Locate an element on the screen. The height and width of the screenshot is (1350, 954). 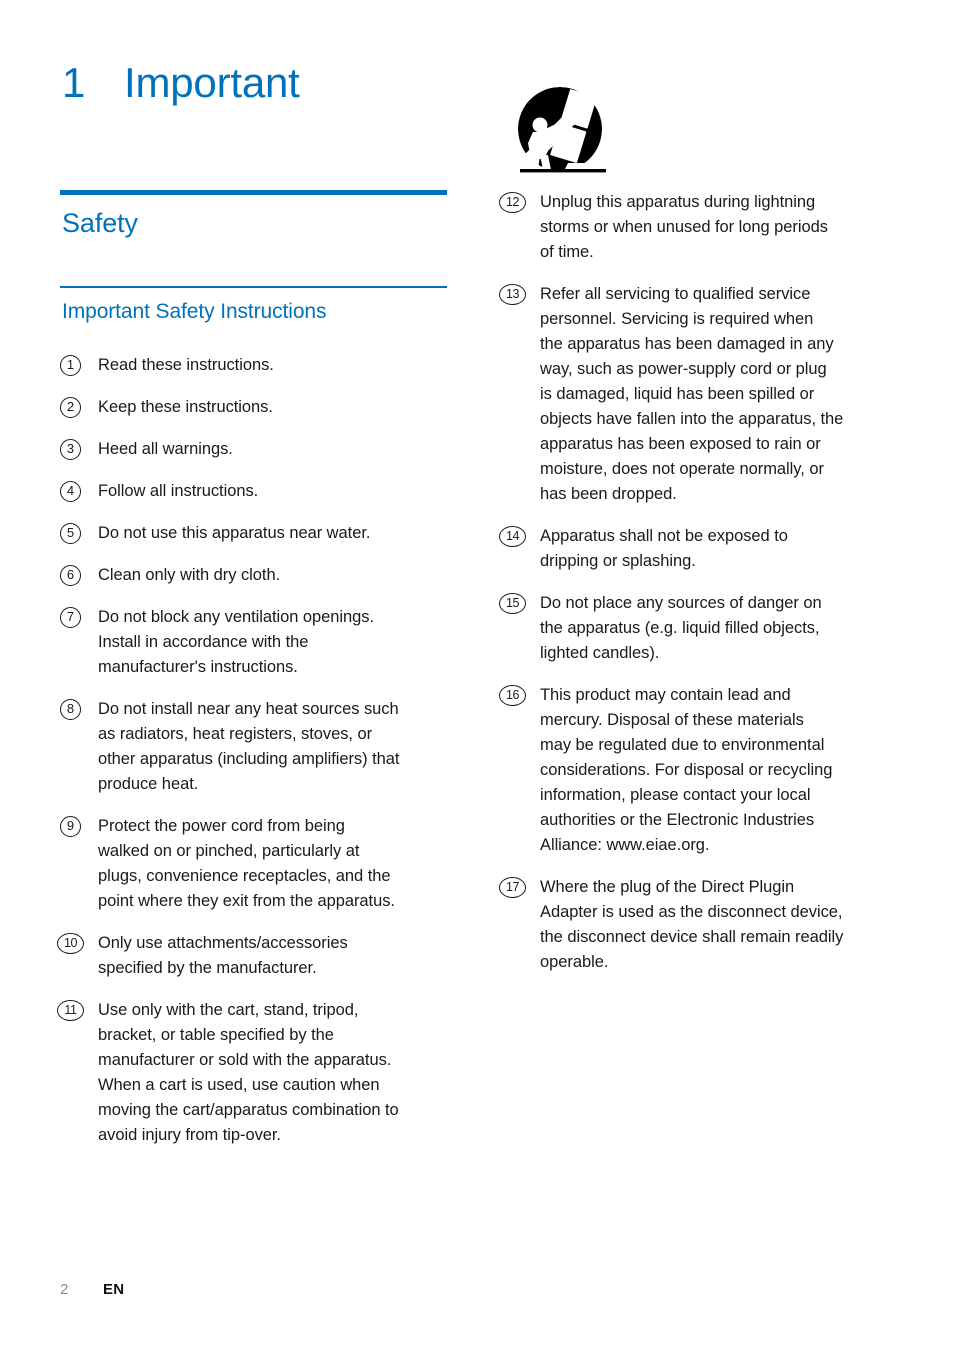
instruction-number-badge: 11 is located at coordinates (70, 1010).